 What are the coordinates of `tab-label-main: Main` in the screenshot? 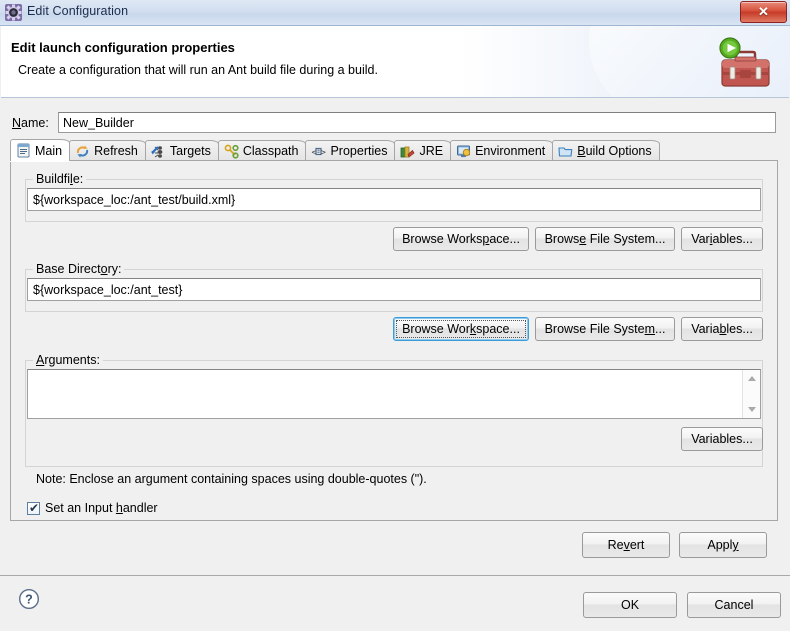 It's located at (49, 150).